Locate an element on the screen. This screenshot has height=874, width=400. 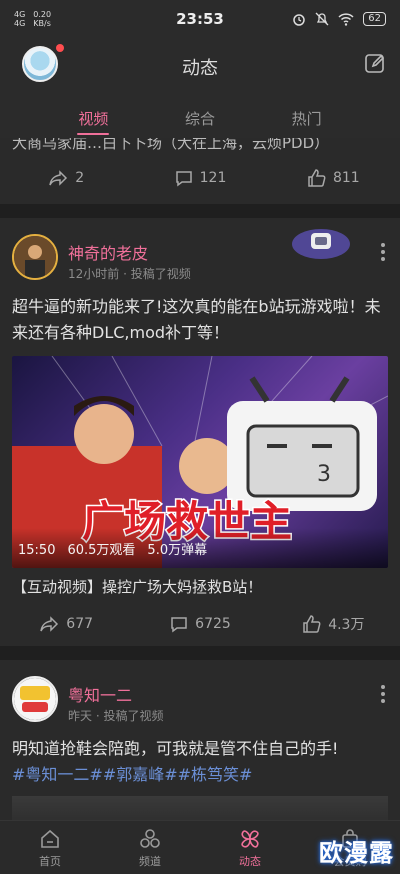
pinwheel-icon is located at coordinates (250, 838).